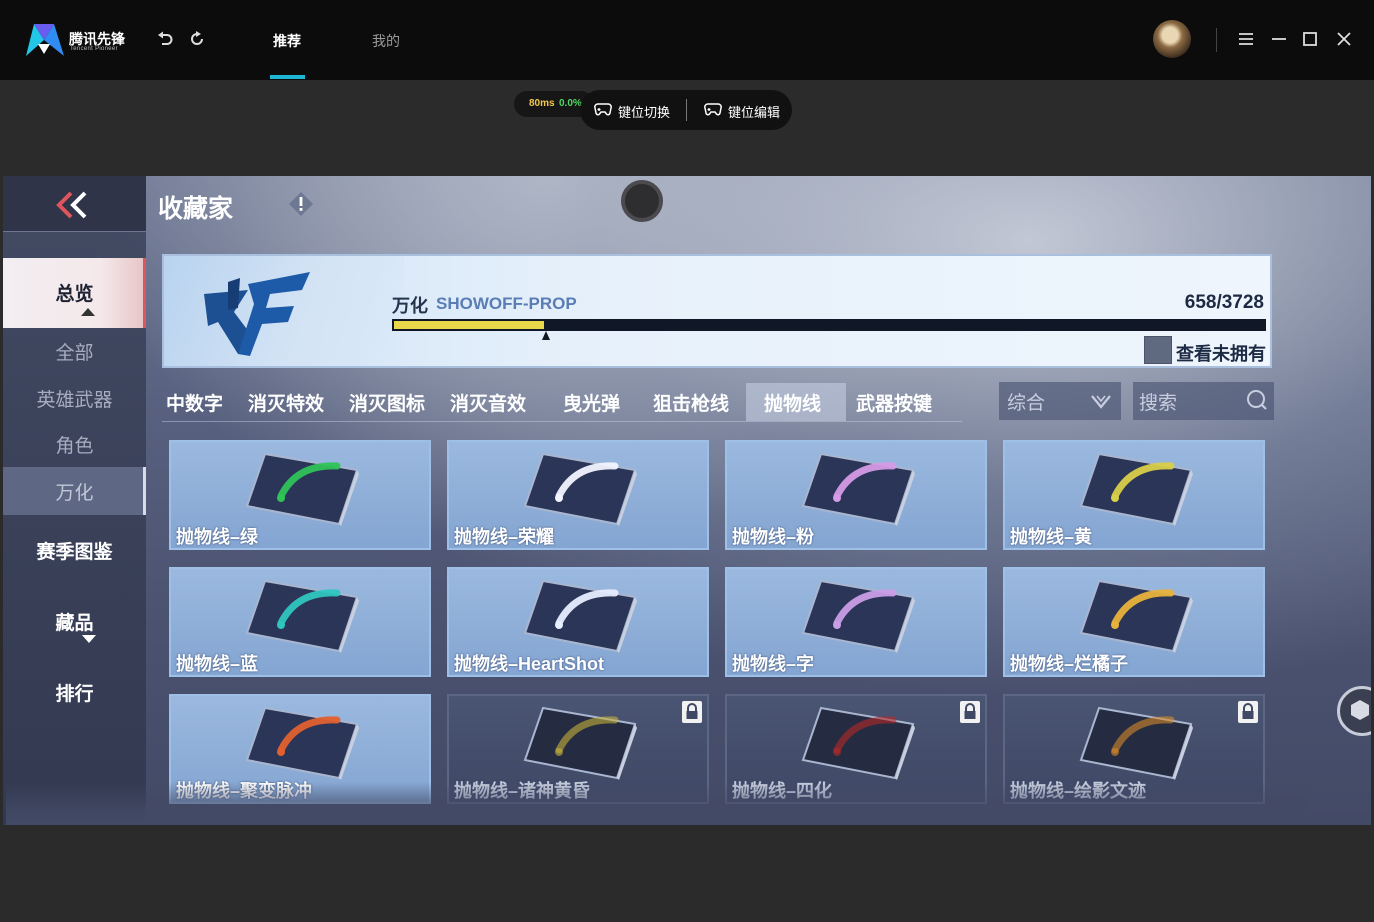 Image resolution: width=1374 pixels, height=922 pixels. What do you see at coordinates (197, 39) in the screenshot?
I see `refresh-icon` at bounding box center [197, 39].